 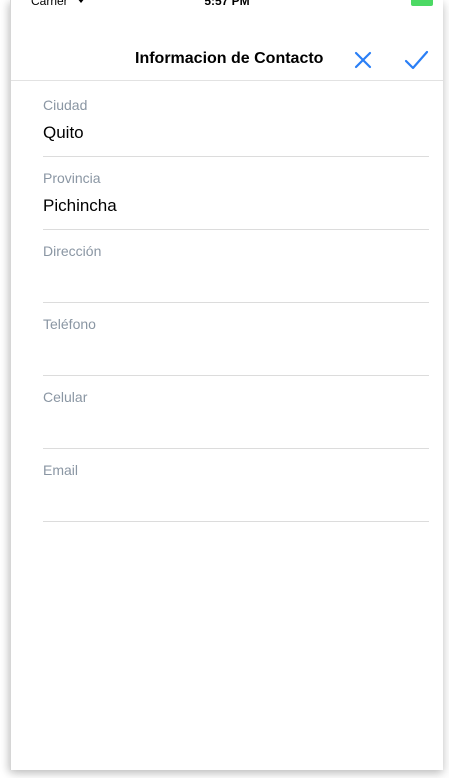 What do you see at coordinates (236, 133) in the screenshot?
I see `city-input` at bounding box center [236, 133].